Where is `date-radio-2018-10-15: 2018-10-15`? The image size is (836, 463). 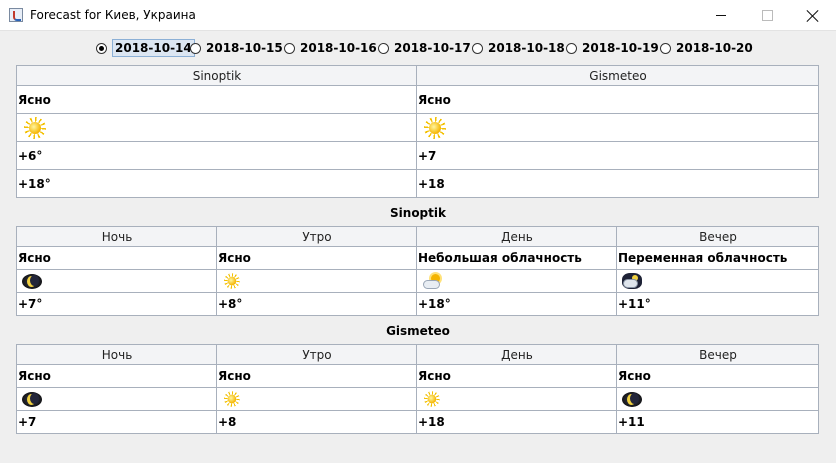 date-radio-2018-10-15: 2018-10-15 is located at coordinates (236, 48).